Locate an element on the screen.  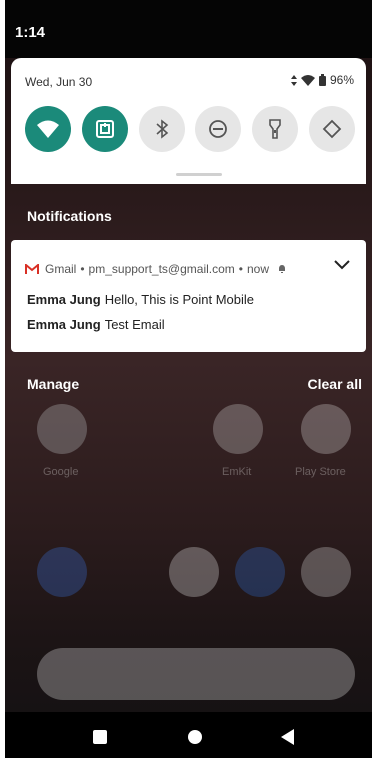
notifications-header: Notifications is located at coordinates (69, 216).